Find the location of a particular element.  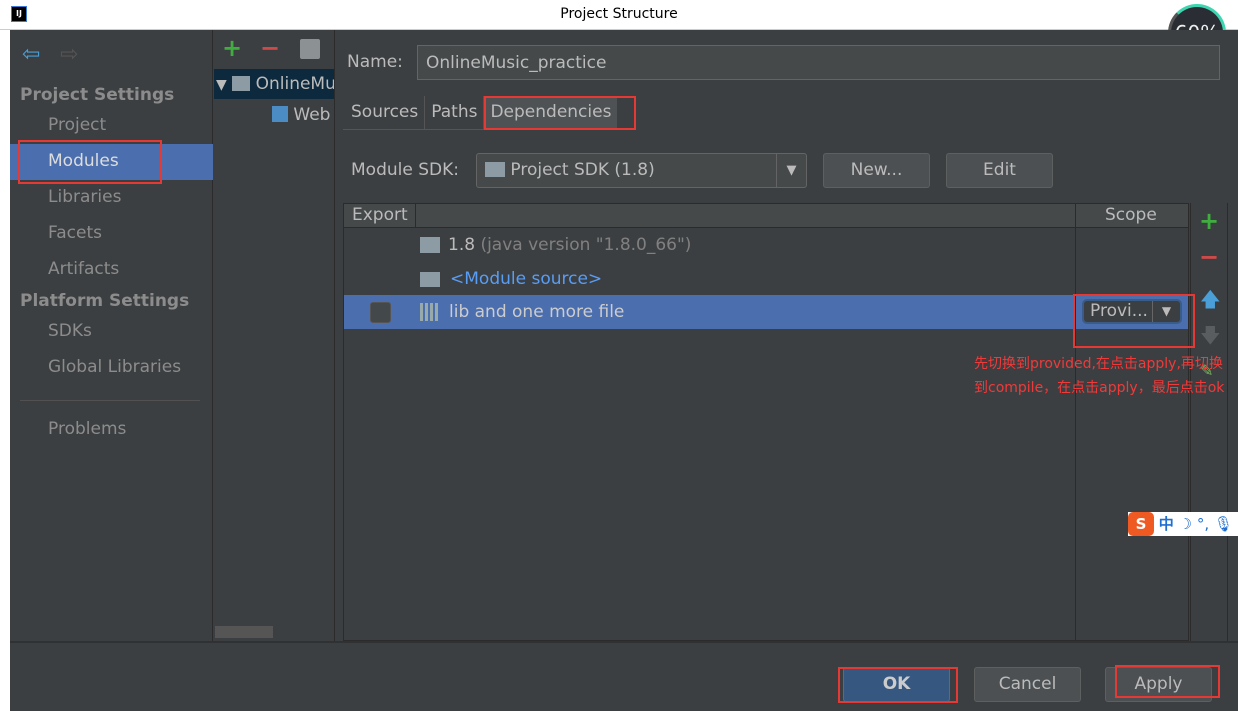

tab-sources: Sources is located at coordinates (384, 112).